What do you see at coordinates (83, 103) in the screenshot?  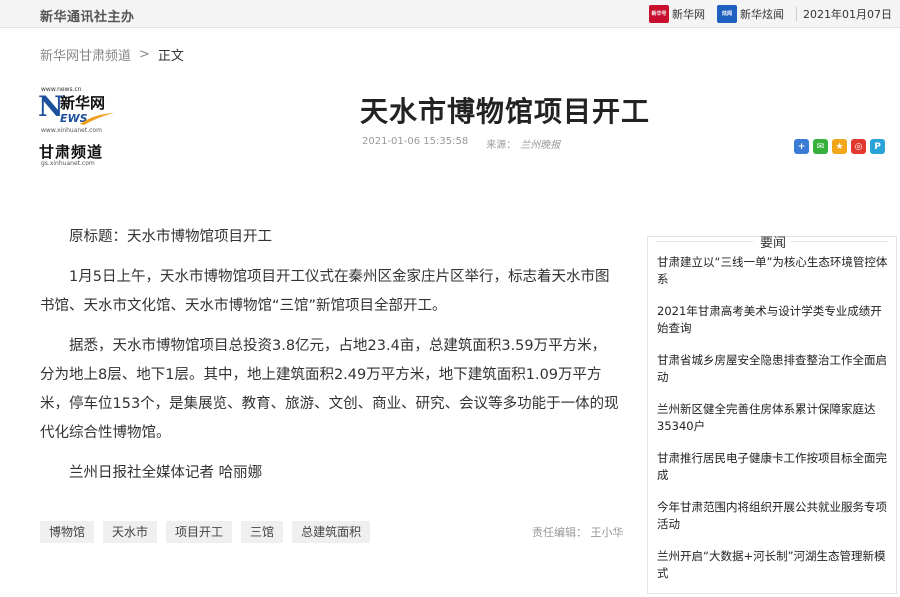 I see `logo-xinhua-name: 新华网` at bounding box center [83, 103].